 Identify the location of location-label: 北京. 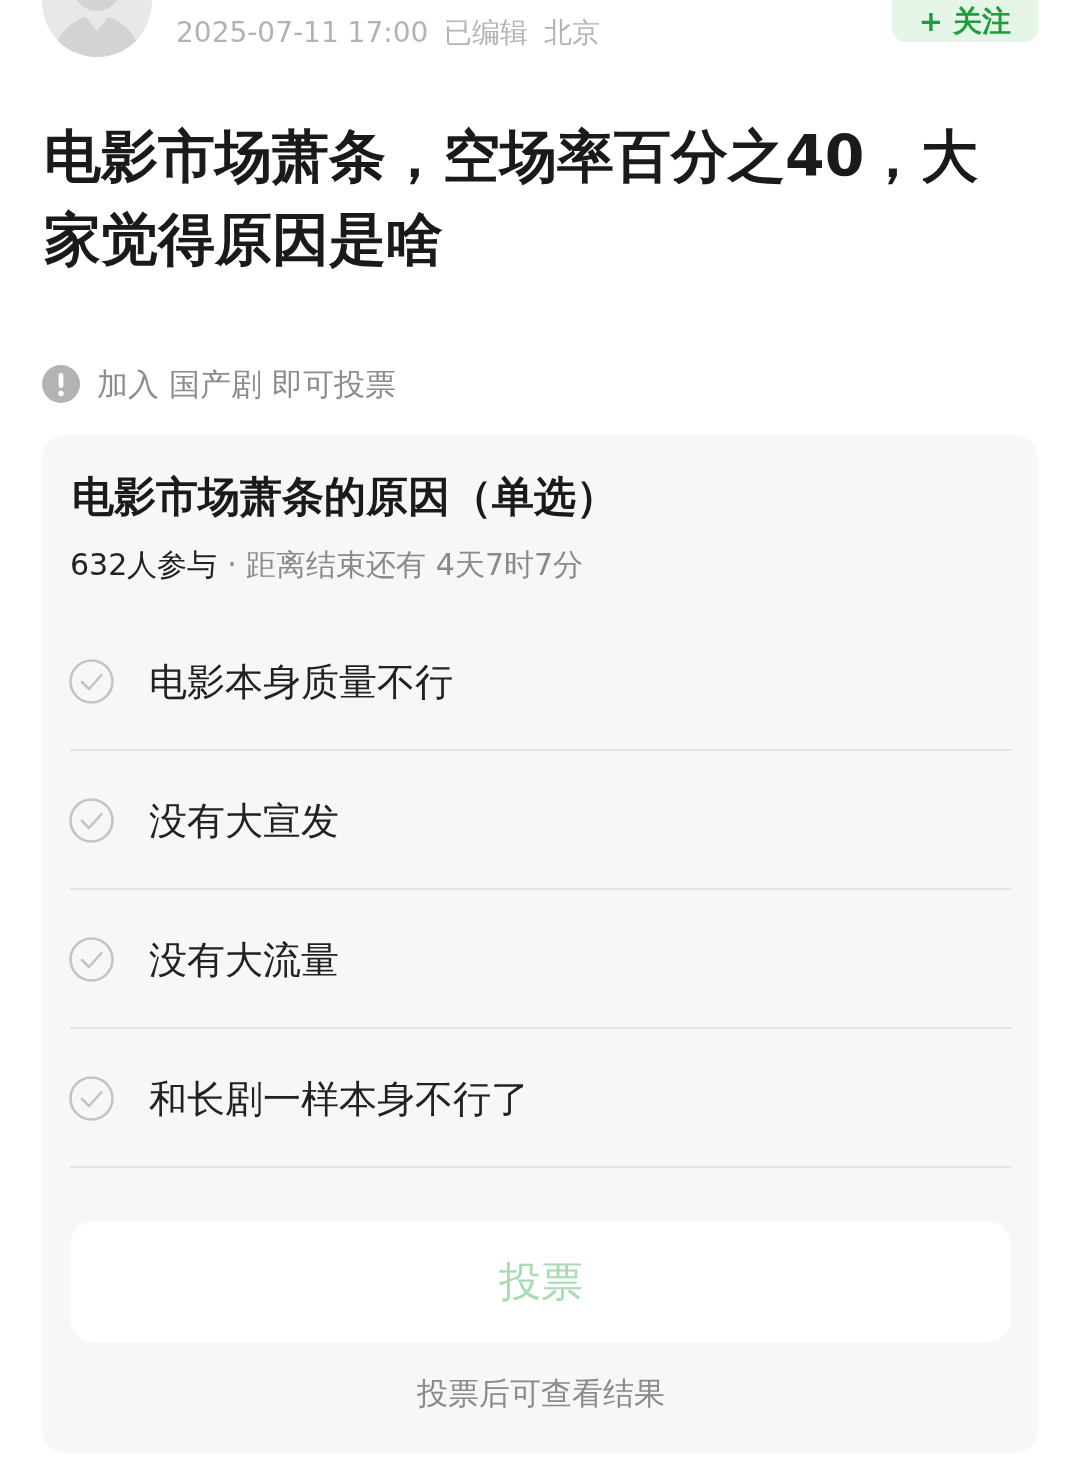
(572, 33).